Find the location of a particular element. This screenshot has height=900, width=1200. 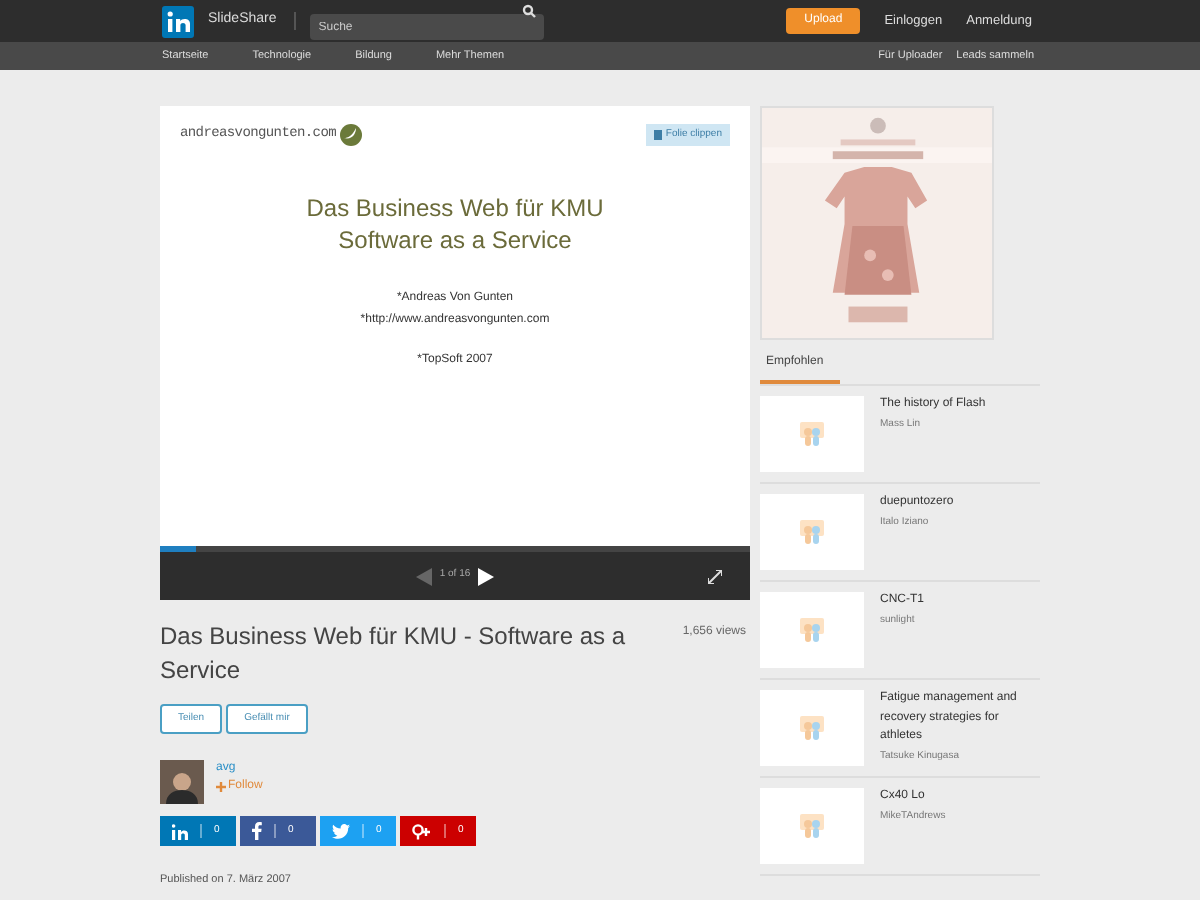

google-plus-icon is located at coordinates (422, 831).